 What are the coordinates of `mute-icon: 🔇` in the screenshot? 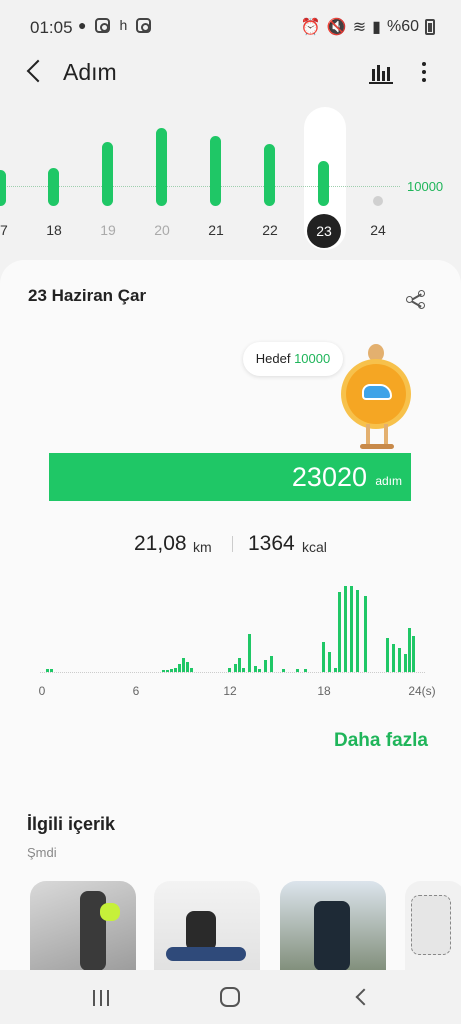 It's located at (336, 27).